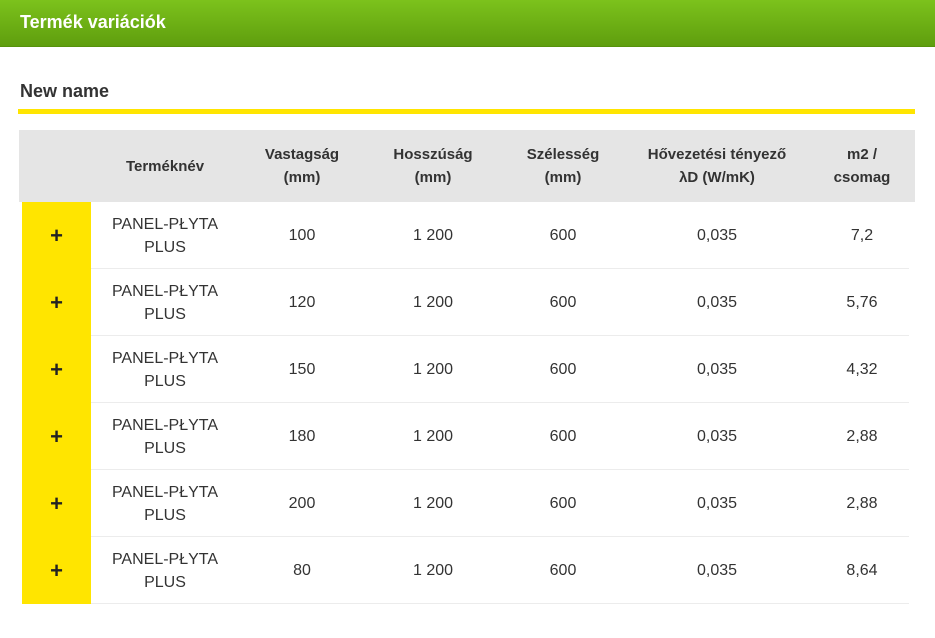 The width and height of the screenshot is (935, 638). What do you see at coordinates (467, 302) in the screenshot?
I see `table-row: + PANEL-PŁYTA PLUS 120 1 200 600 0,035 5,76` at bounding box center [467, 302].